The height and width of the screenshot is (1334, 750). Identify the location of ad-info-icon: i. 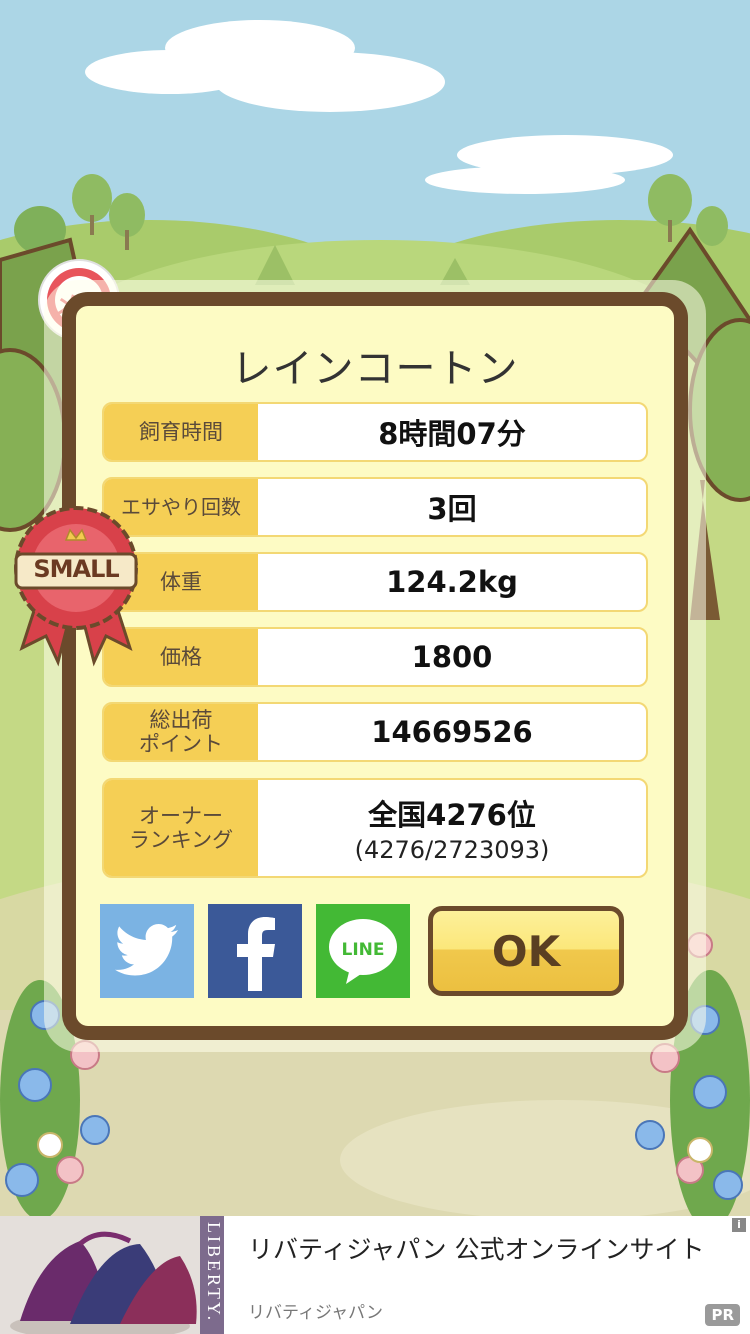
(739, 1225).